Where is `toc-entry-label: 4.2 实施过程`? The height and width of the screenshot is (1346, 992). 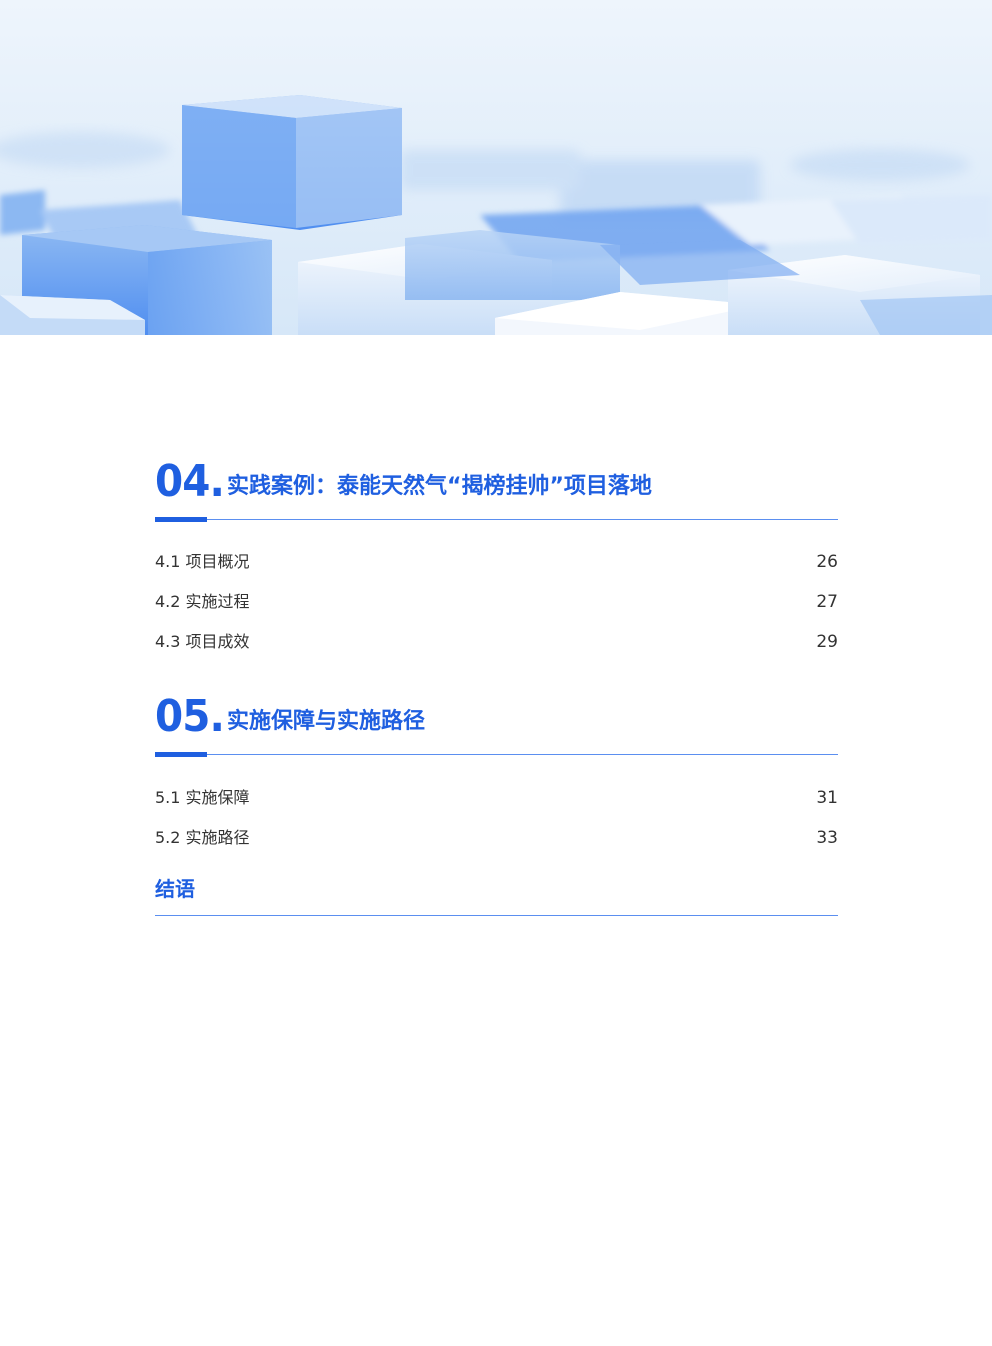
toc-entry-label: 4.2 实施过程 is located at coordinates (202, 601).